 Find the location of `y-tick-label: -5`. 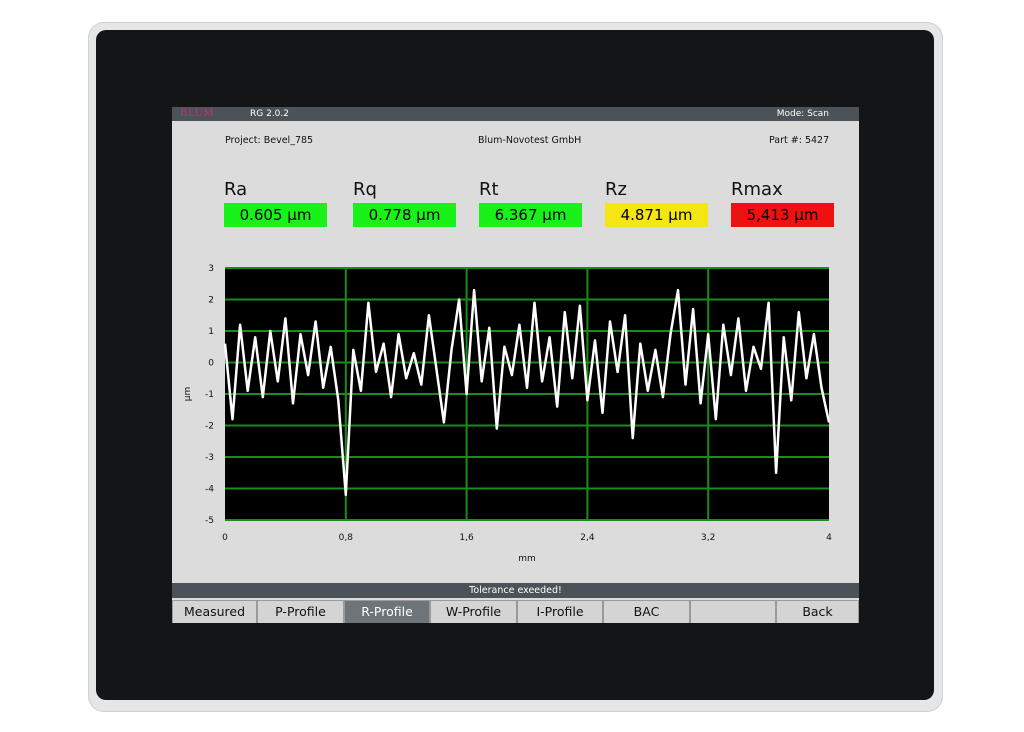

y-tick-label: -5 is located at coordinates (209, 521).